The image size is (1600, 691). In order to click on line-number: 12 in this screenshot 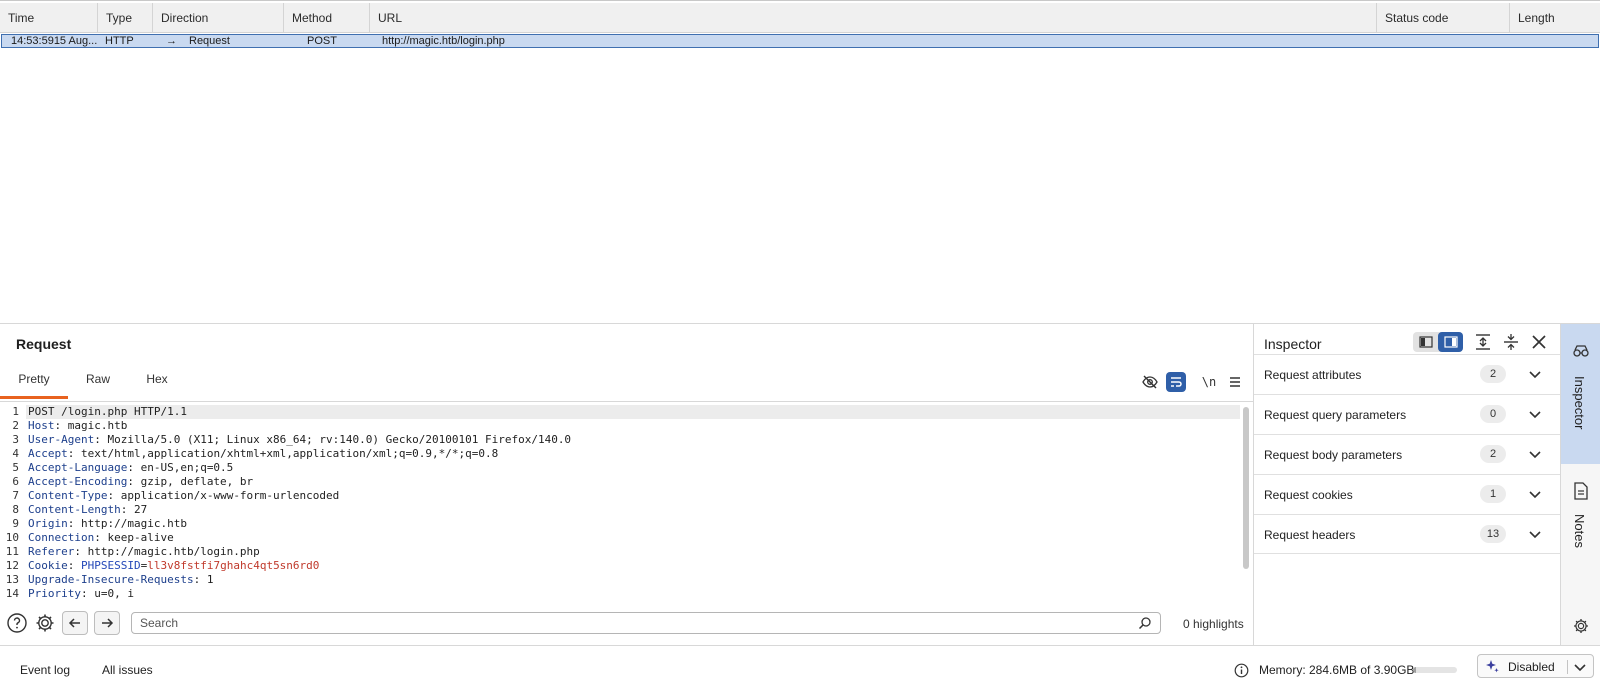, I will do `click(12, 565)`.